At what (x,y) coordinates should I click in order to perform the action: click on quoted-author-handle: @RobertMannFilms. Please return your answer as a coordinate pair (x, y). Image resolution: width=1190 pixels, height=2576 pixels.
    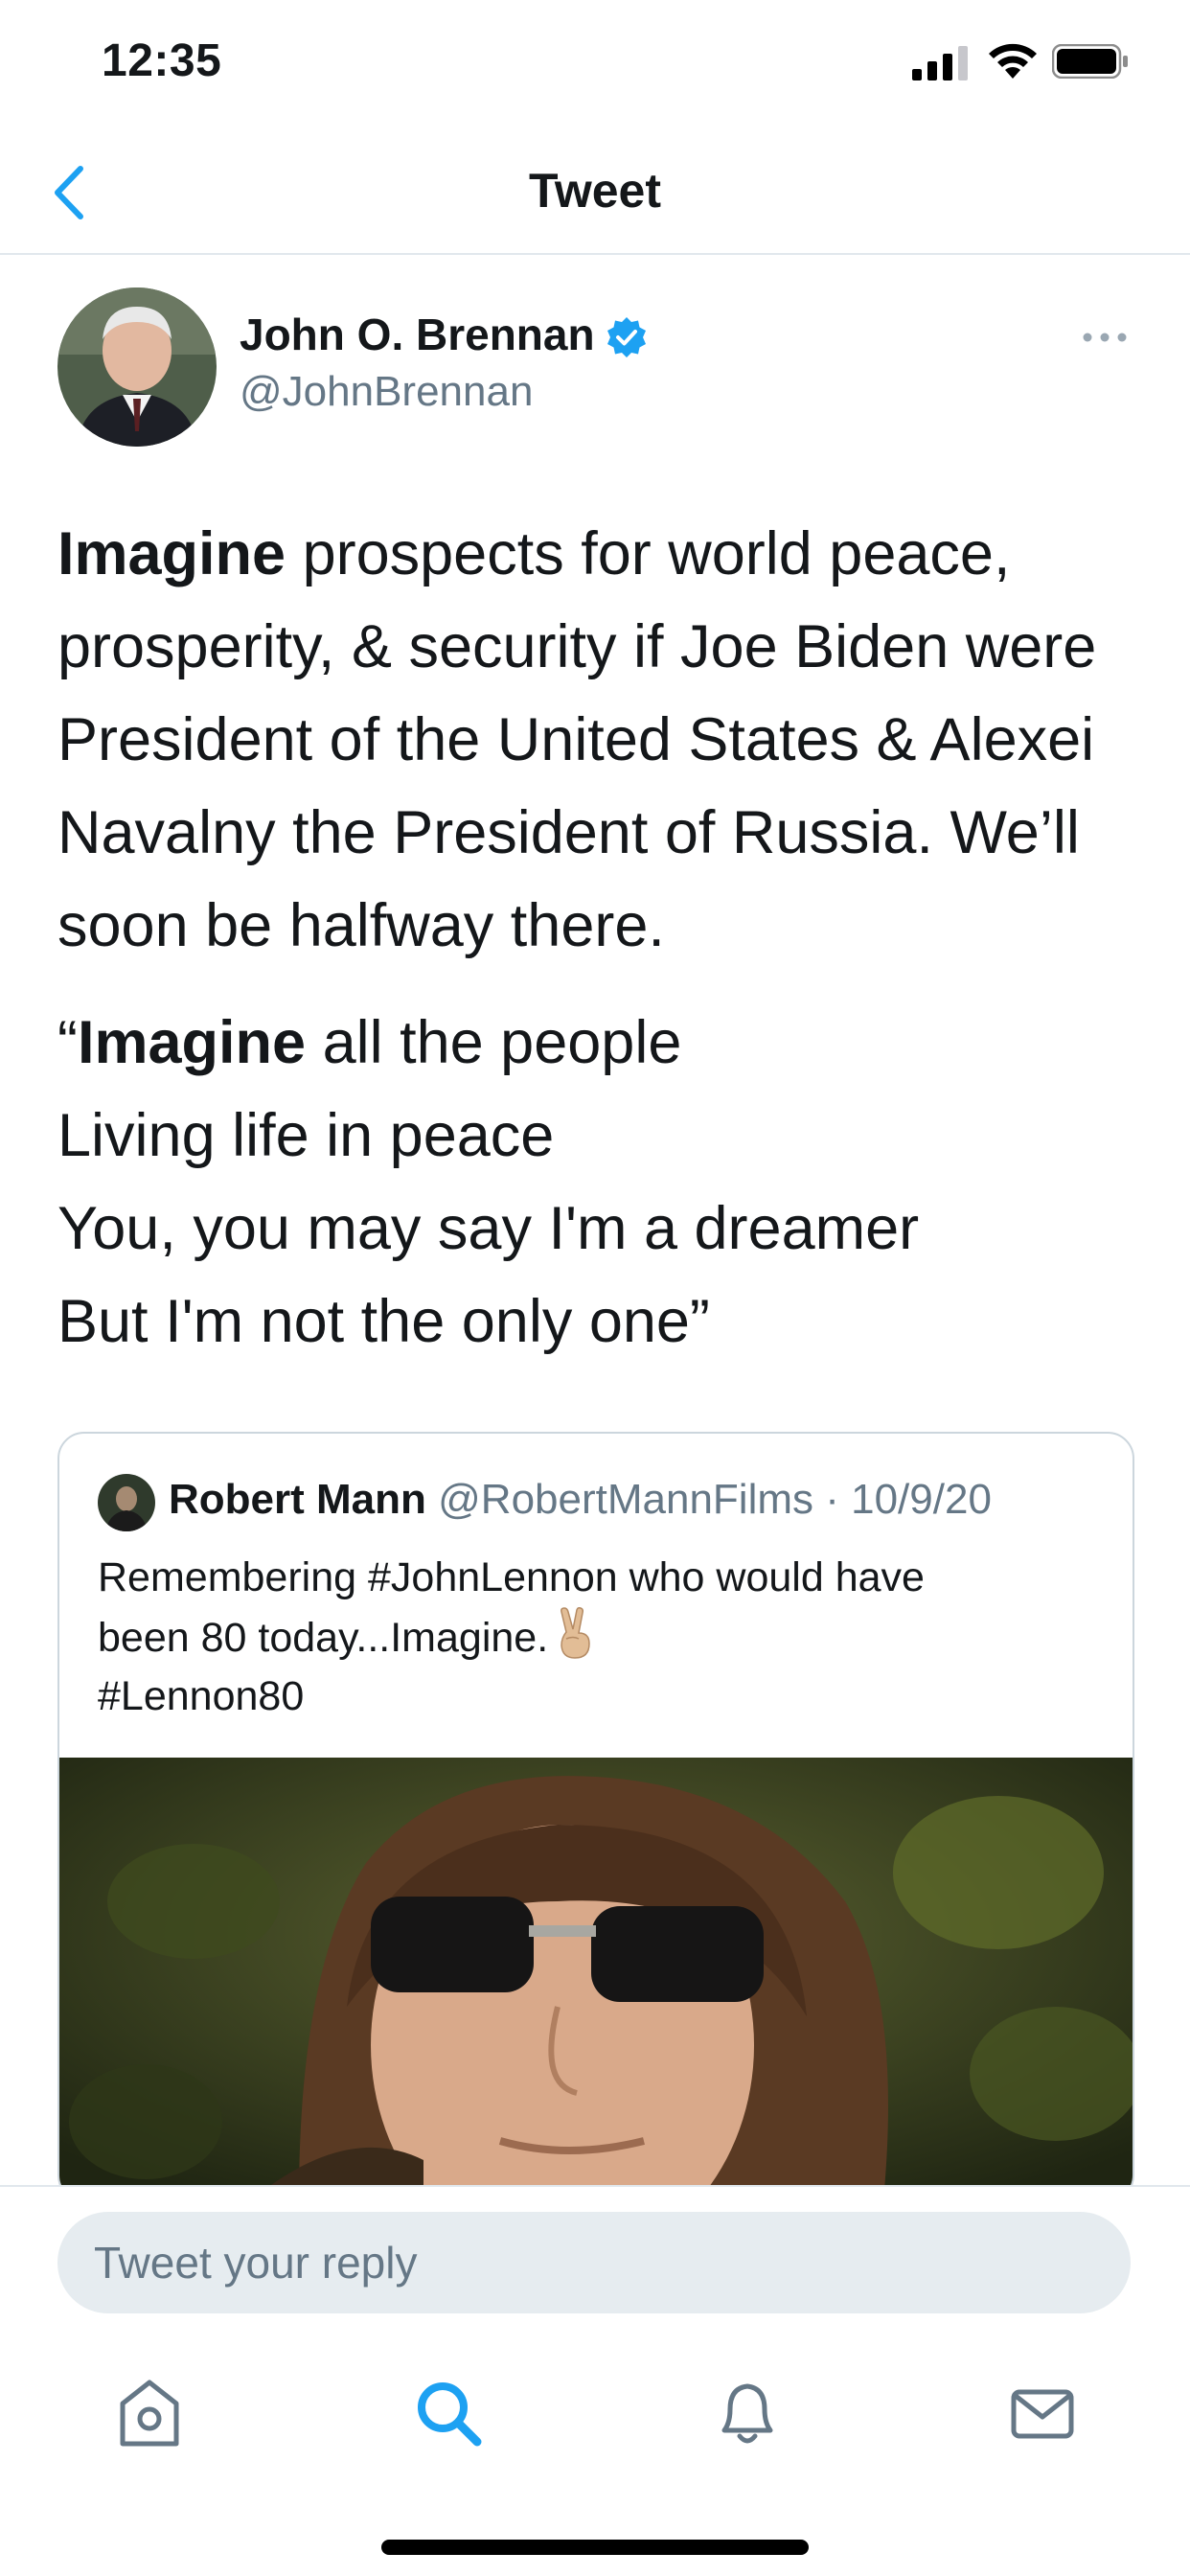
    Looking at the image, I should click on (625, 1499).